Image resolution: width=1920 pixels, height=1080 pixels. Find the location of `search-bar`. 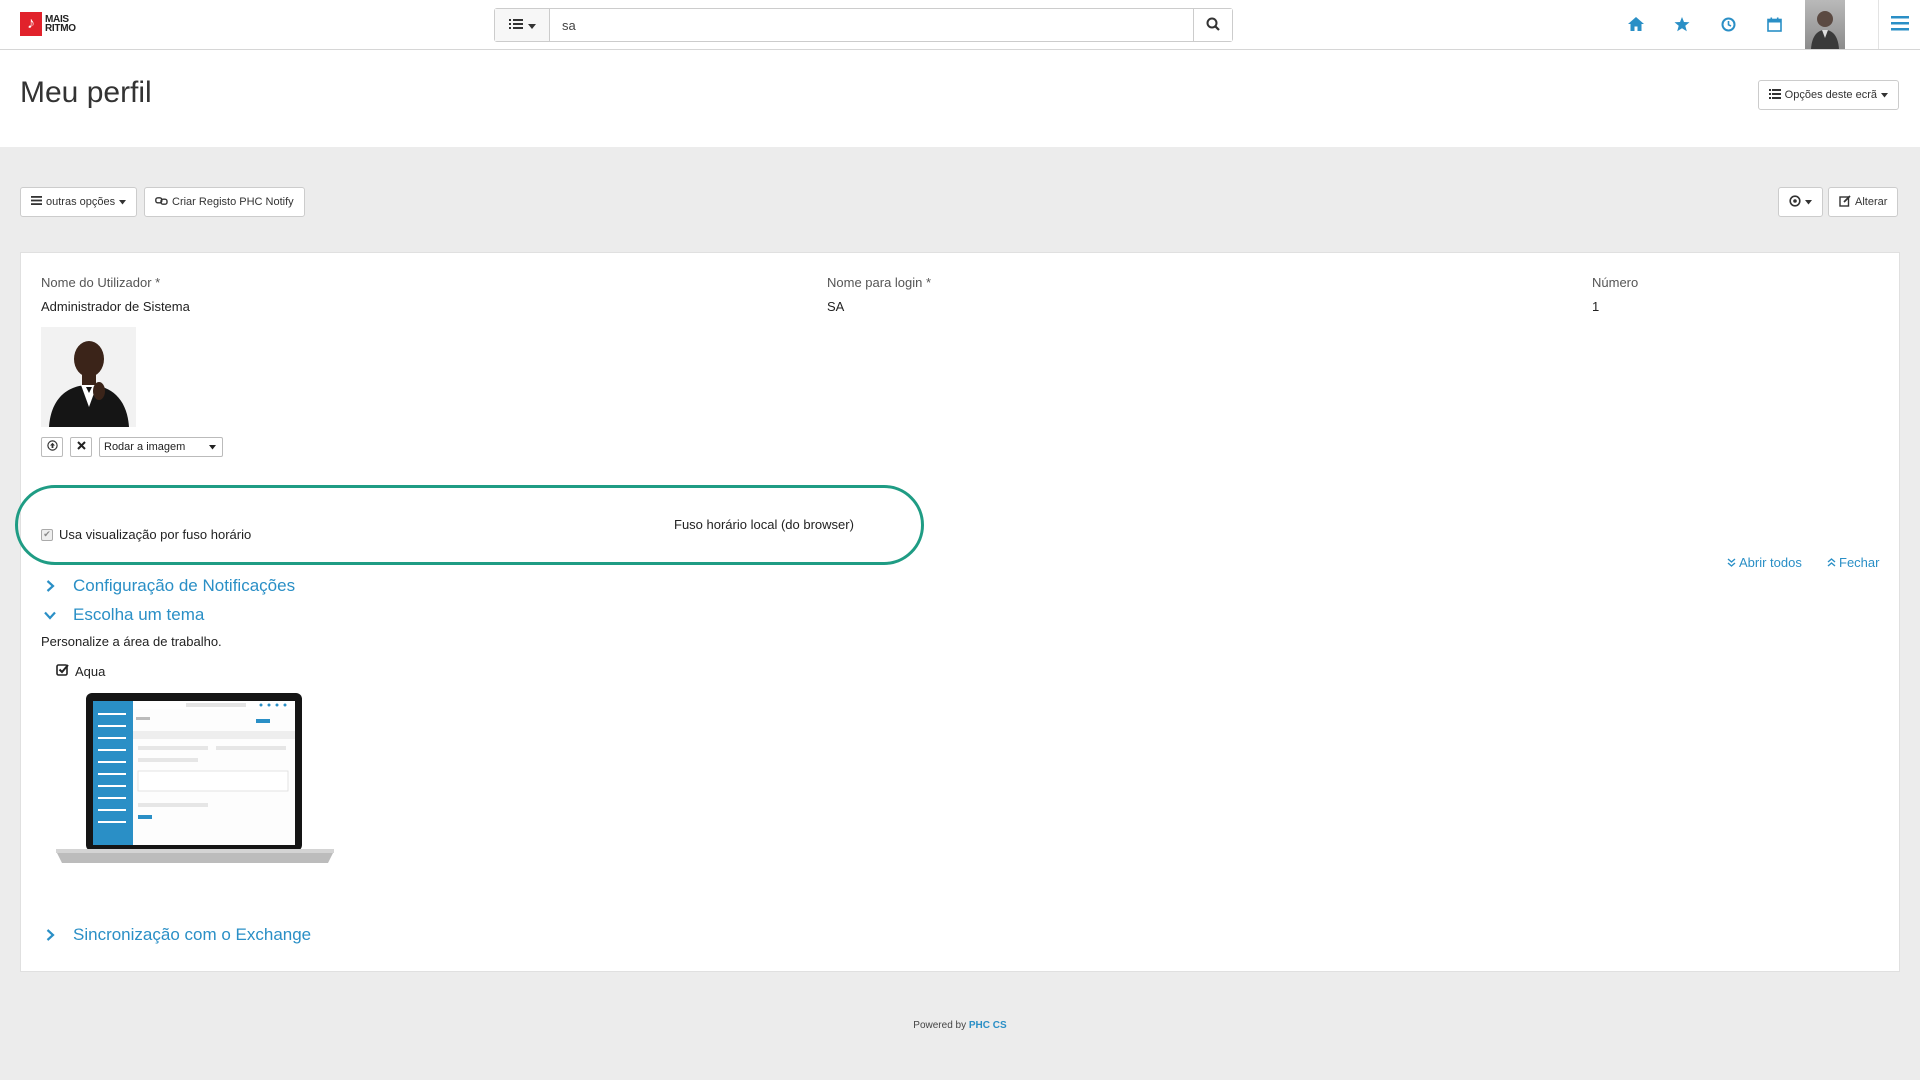

search-bar is located at coordinates (863, 25).